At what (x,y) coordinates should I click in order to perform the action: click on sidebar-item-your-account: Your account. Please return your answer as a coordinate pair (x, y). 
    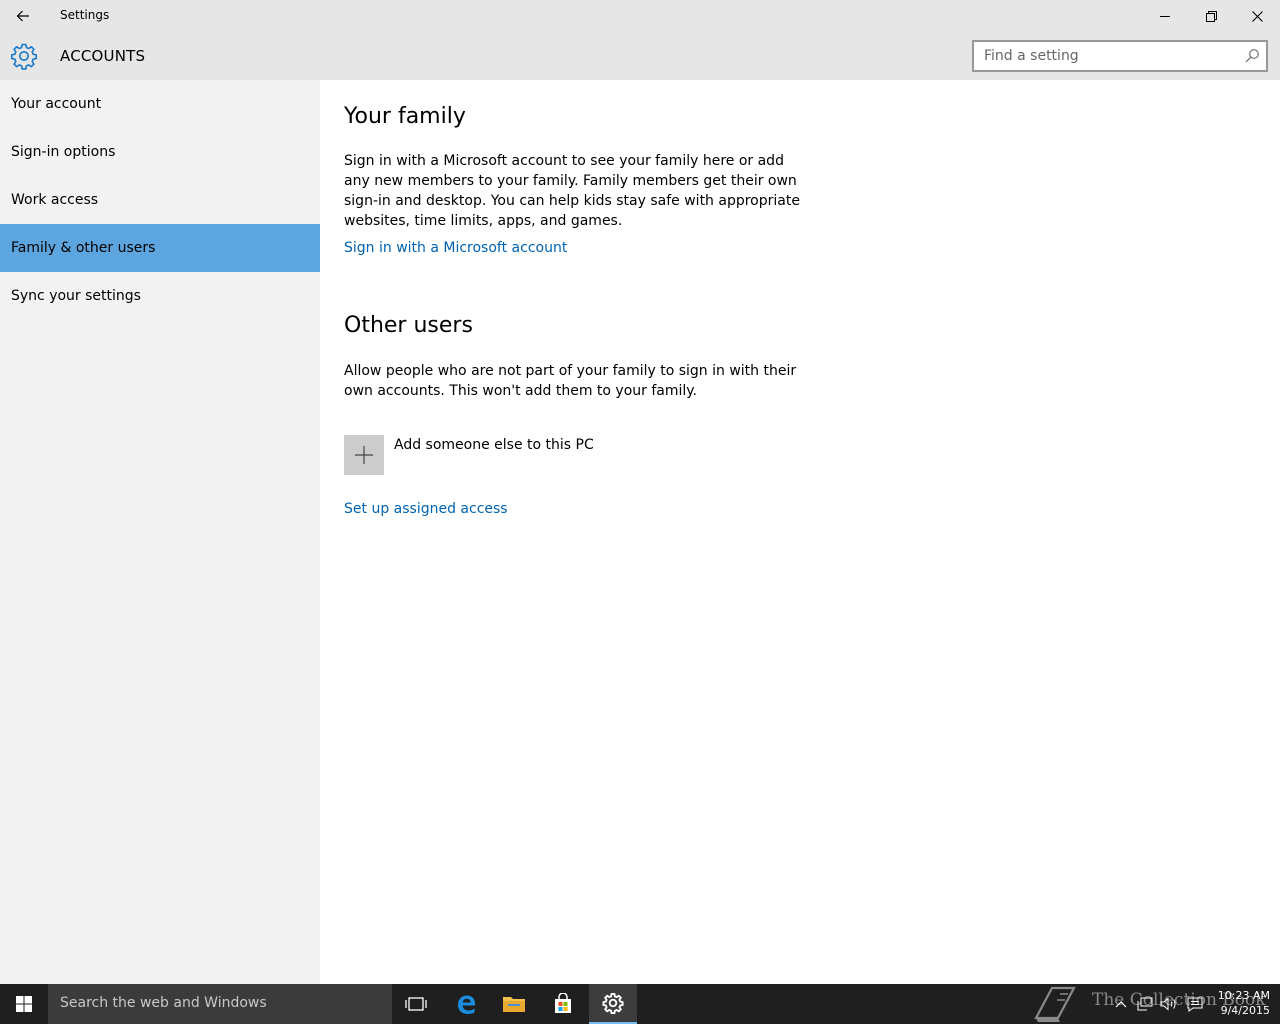
    Looking at the image, I should click on (160, 104).